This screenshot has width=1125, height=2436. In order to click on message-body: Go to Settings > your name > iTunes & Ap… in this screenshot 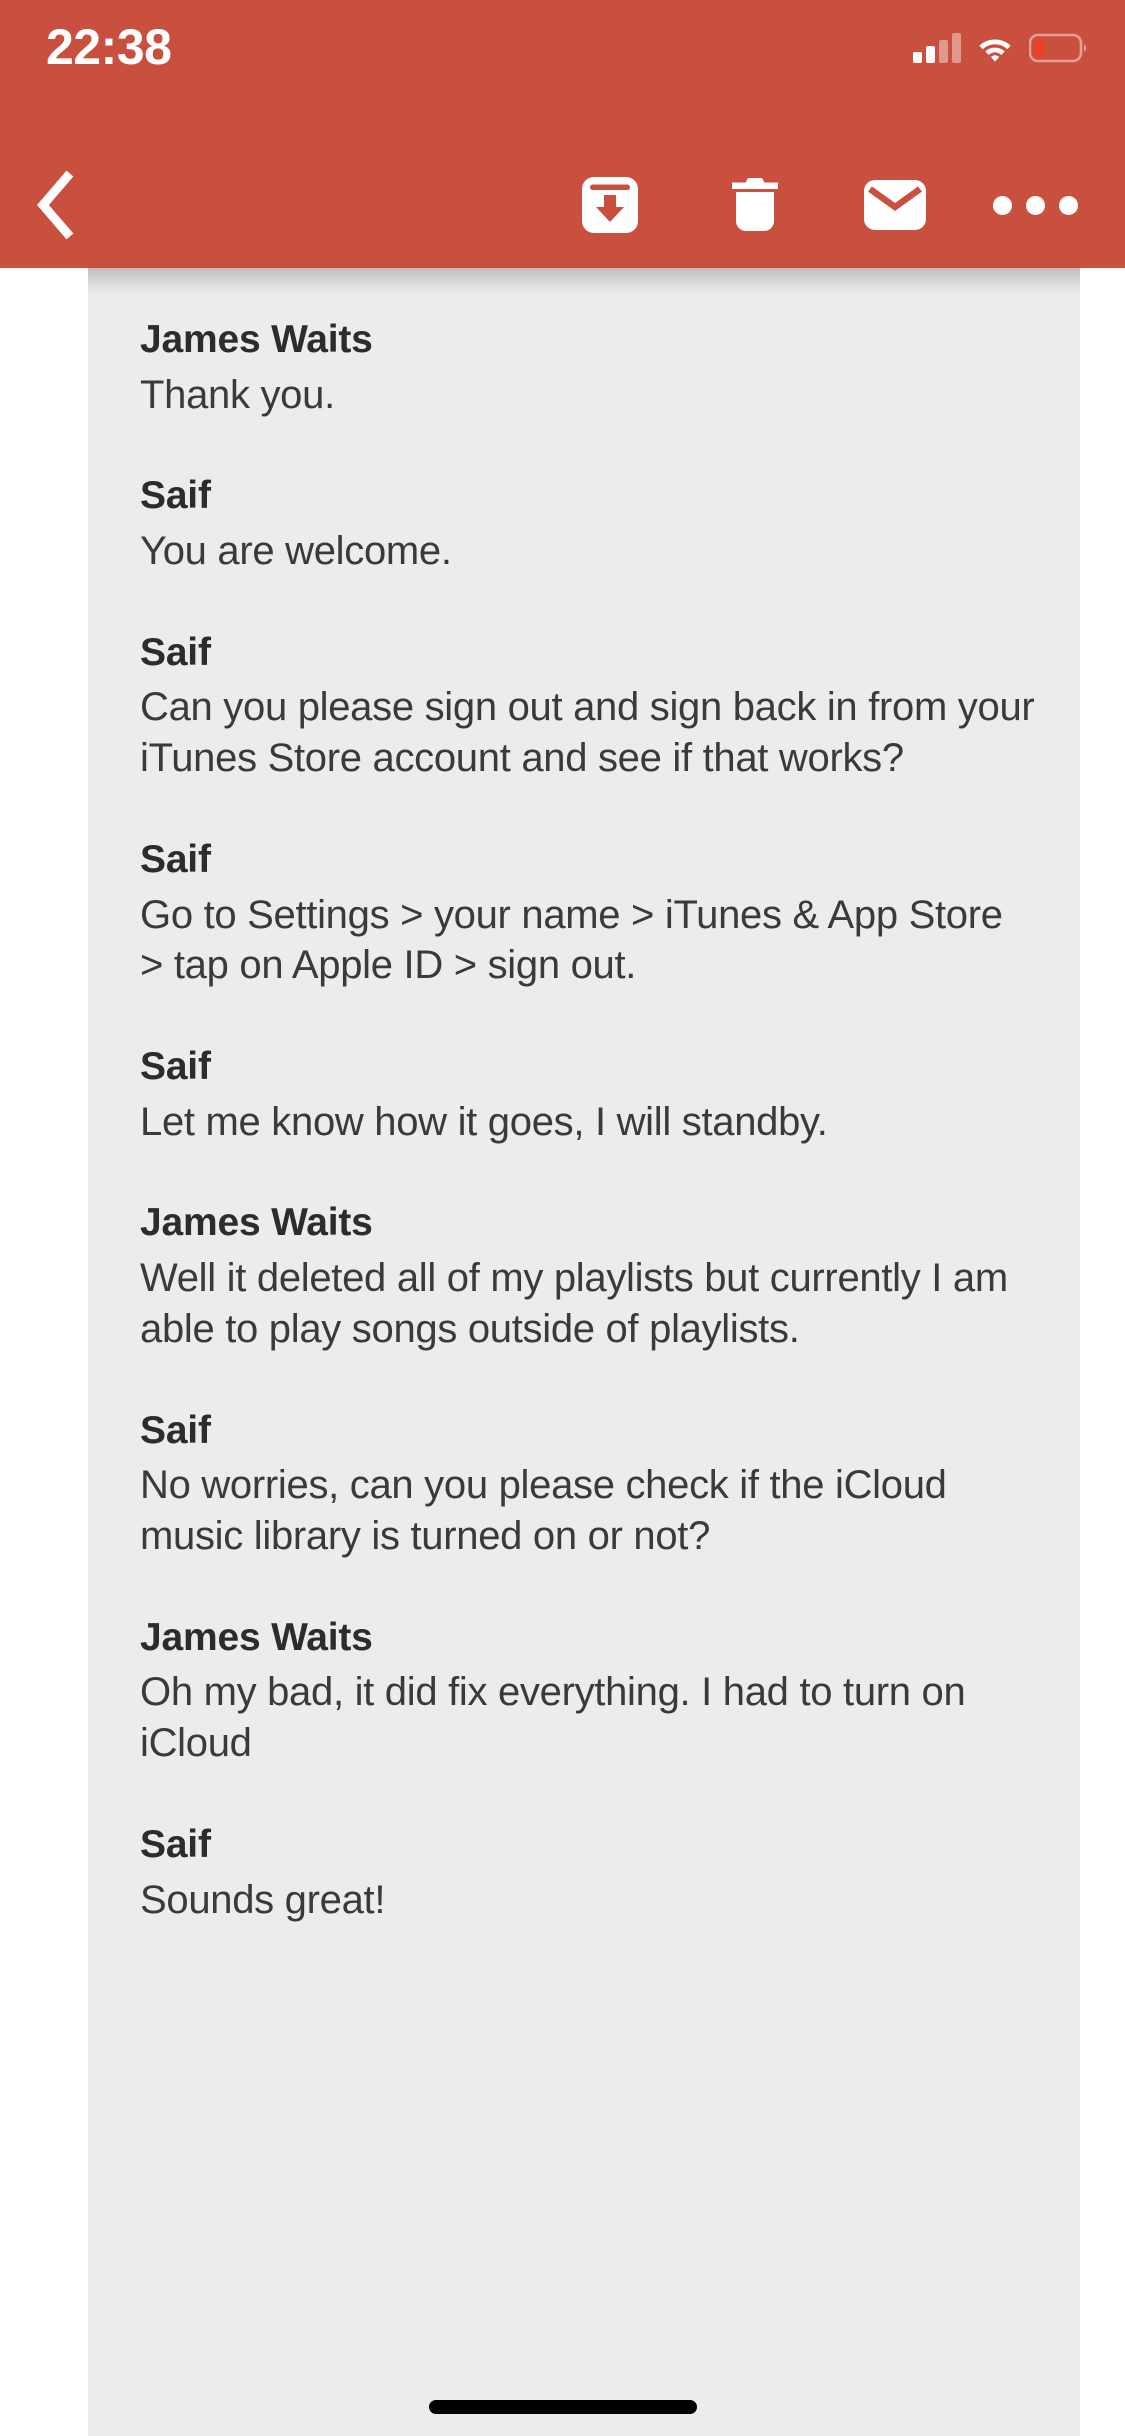, I will do `click(577, 940)`.